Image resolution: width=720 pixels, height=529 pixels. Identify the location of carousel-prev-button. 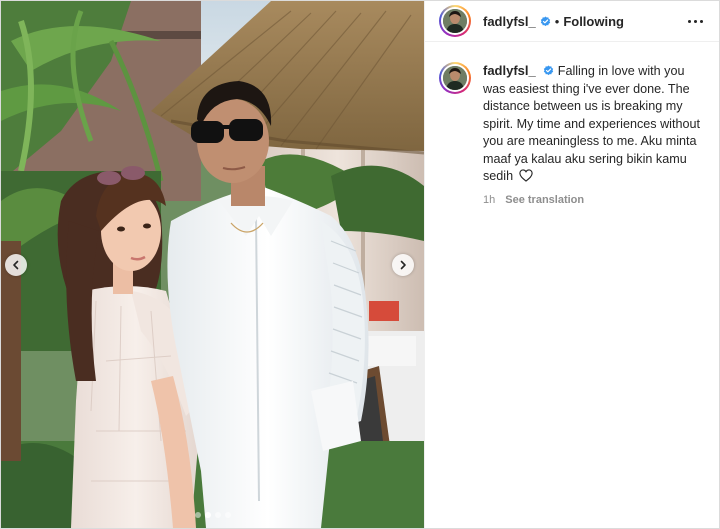
(16, 265).